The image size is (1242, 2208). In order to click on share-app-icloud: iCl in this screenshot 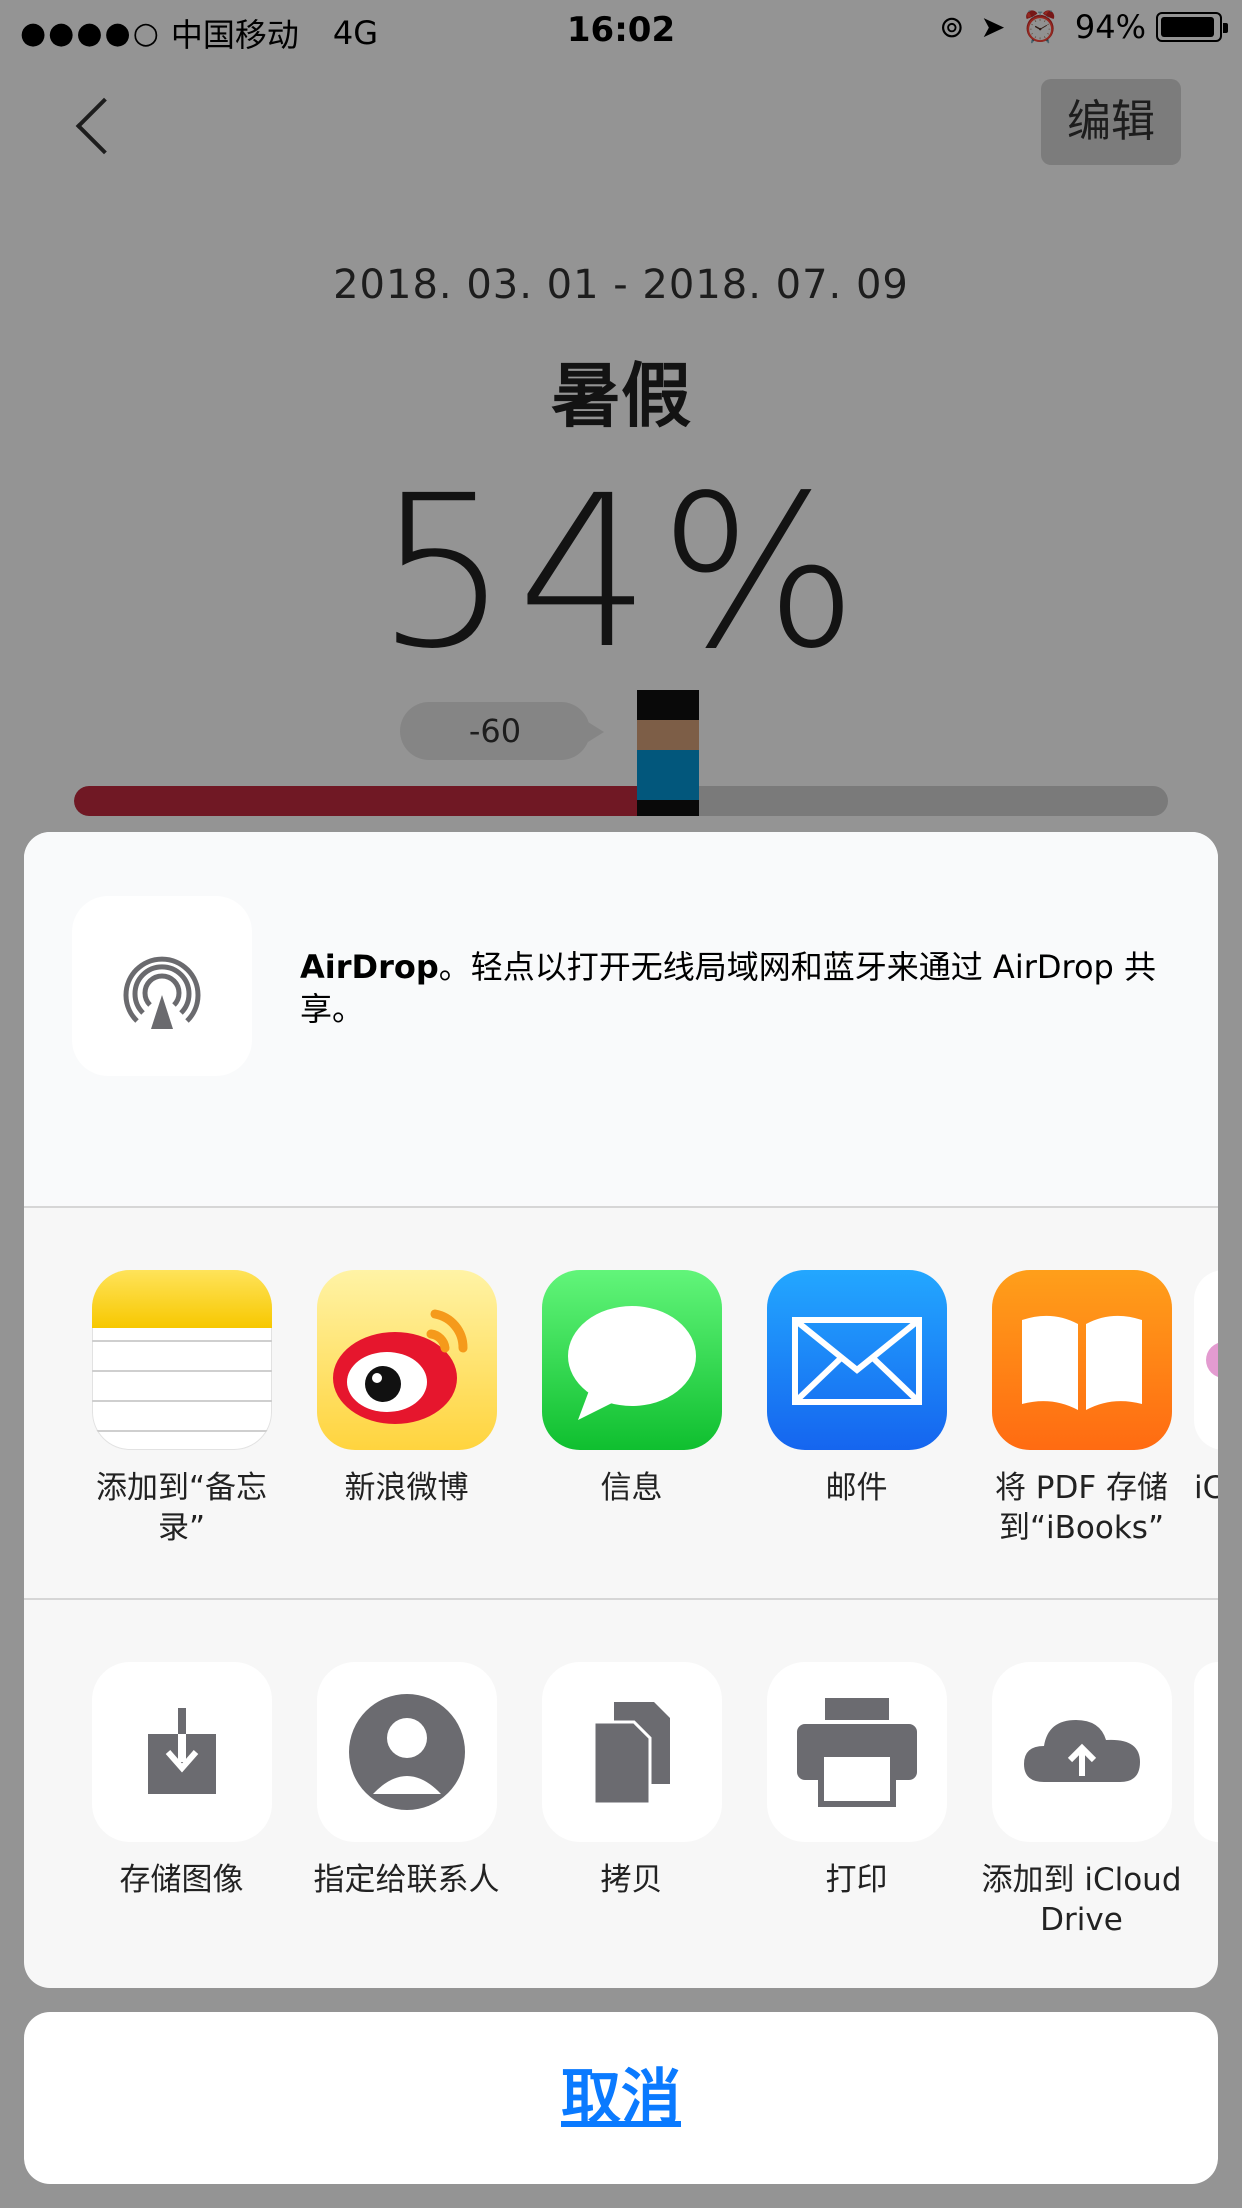, I will do `click(1206, 1389)`.